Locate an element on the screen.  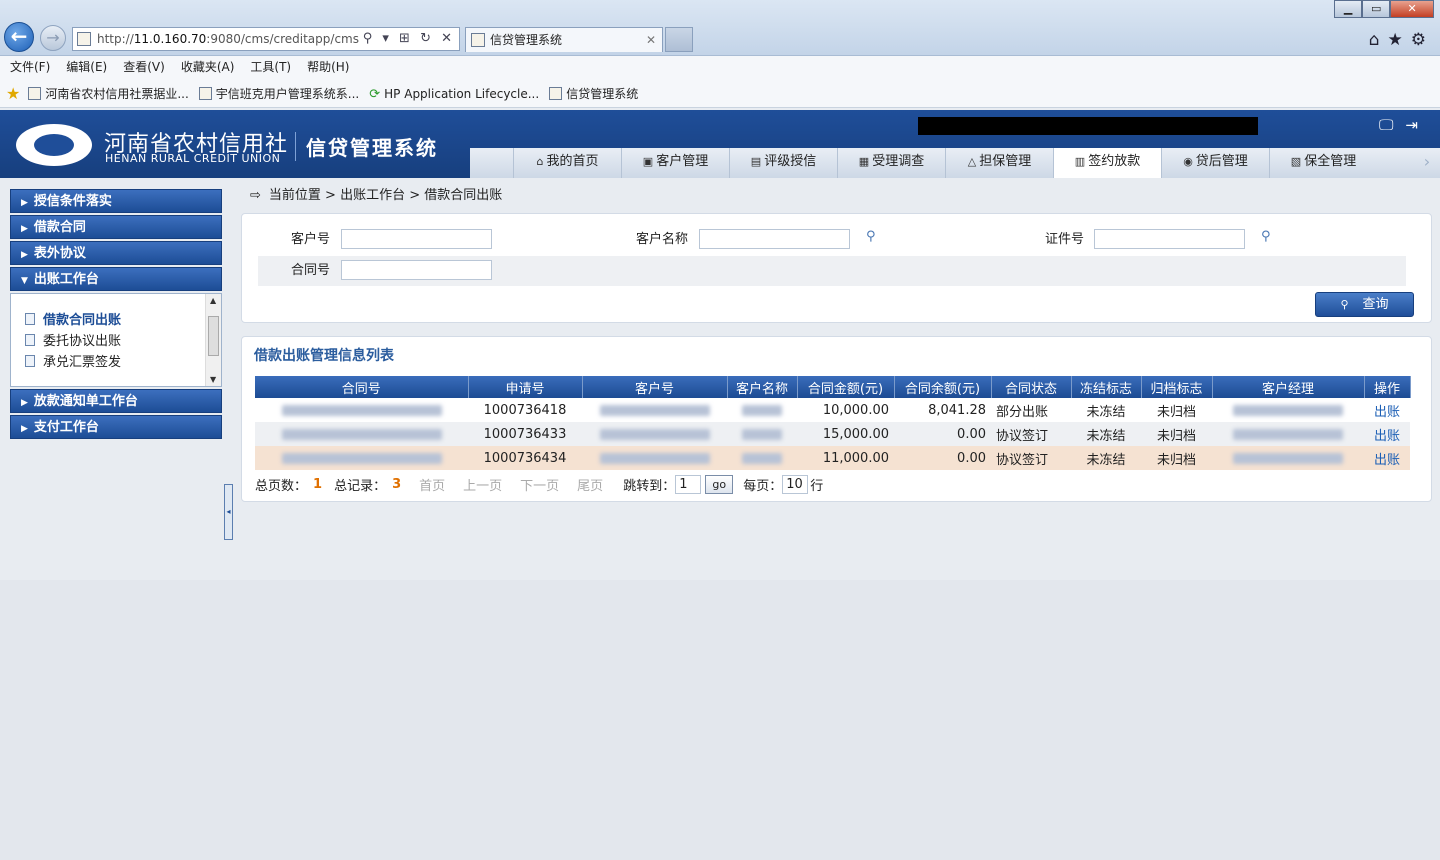
address-tools: ⚲ ▾ ⊞ ↻ ✕ is located at coordinates (406, 39).